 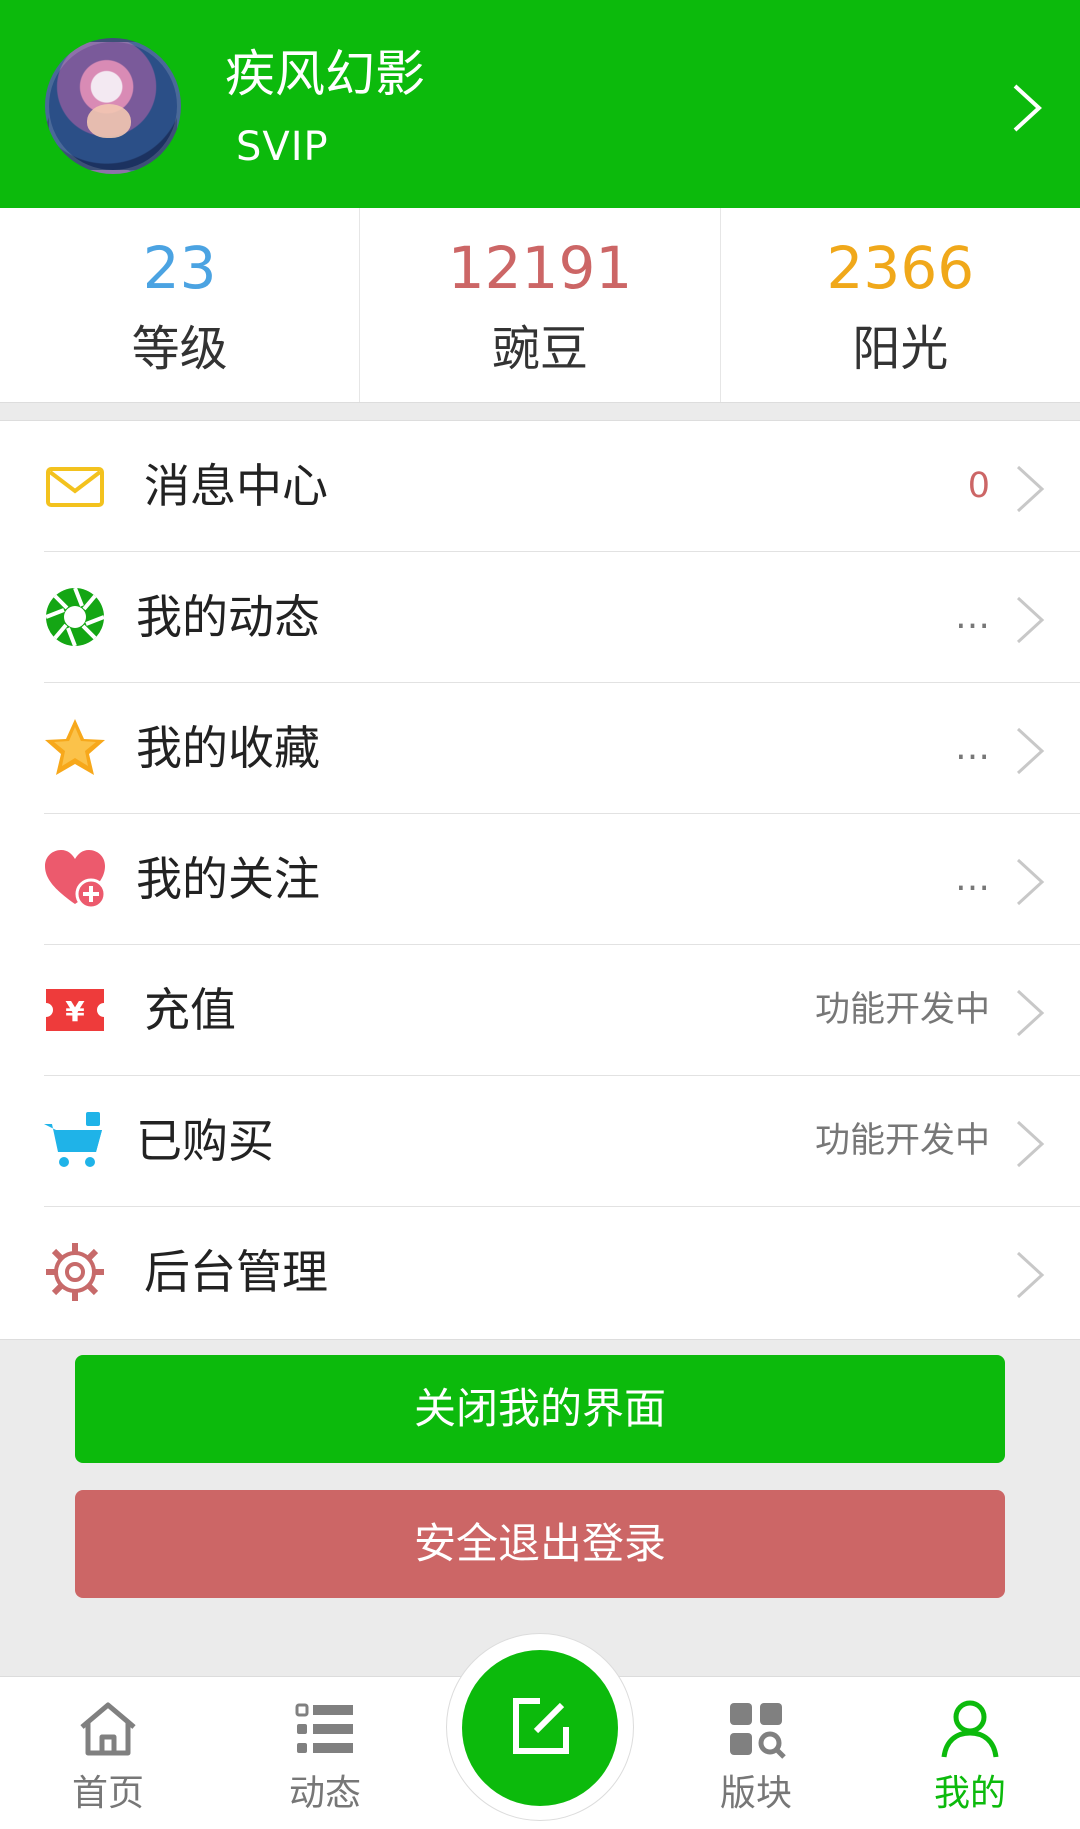 What do you see at coordinates (228, 879) in the screenshot?
I see `menu-item-label: 我的关注` at bounding box center [228, 879].